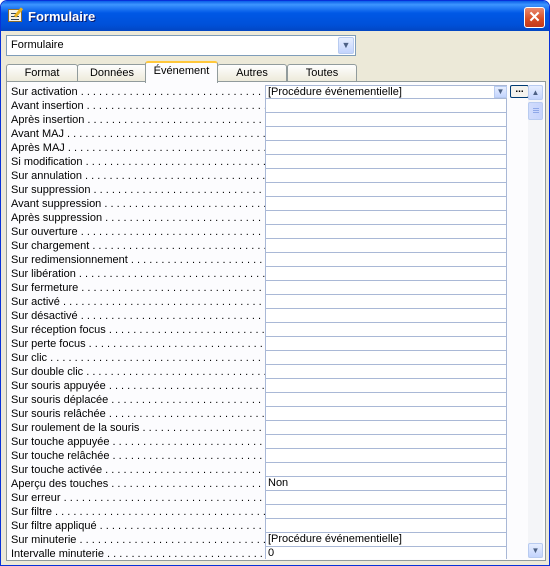 The height and width of the screenshot is (566, 550). I want to click on tab-autres: Autres, so click(252, 73).